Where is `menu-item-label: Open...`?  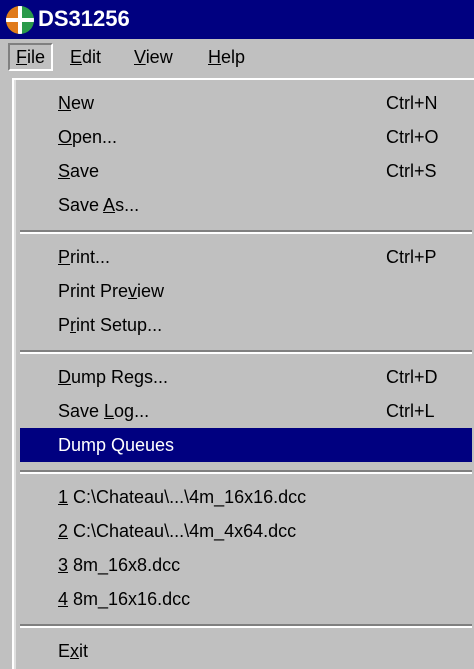
menu-item-label: Open... is located at coordinates (88, 137).